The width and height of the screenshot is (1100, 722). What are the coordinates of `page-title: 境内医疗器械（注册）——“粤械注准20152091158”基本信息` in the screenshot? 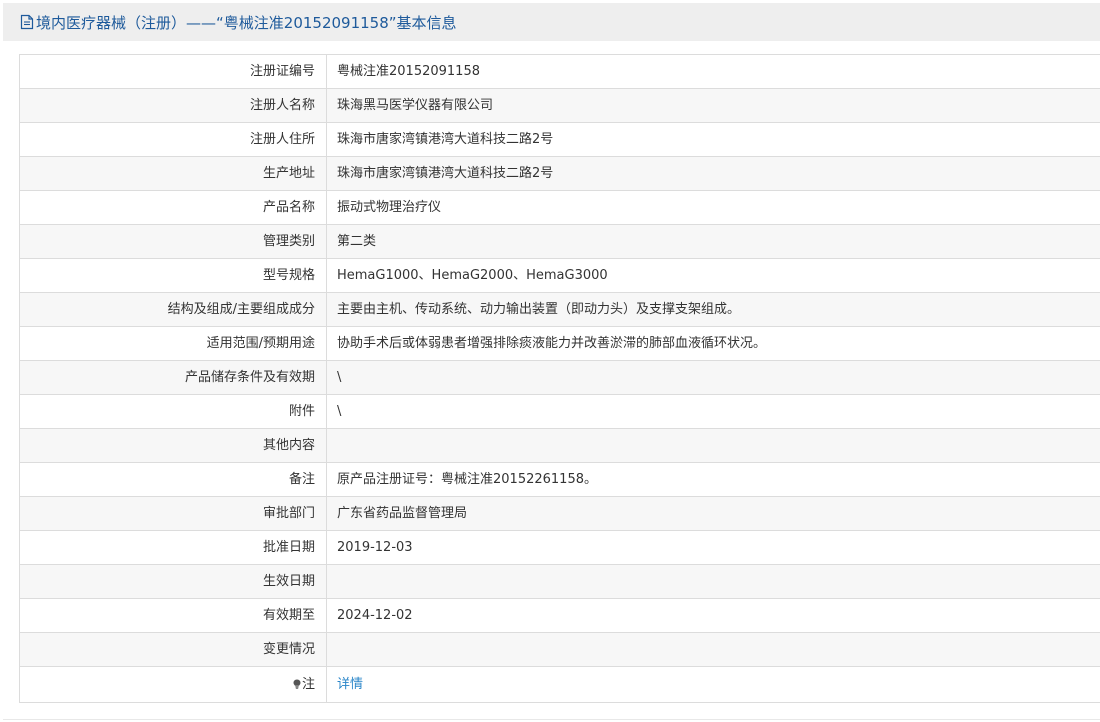 It's located at (246, 22).